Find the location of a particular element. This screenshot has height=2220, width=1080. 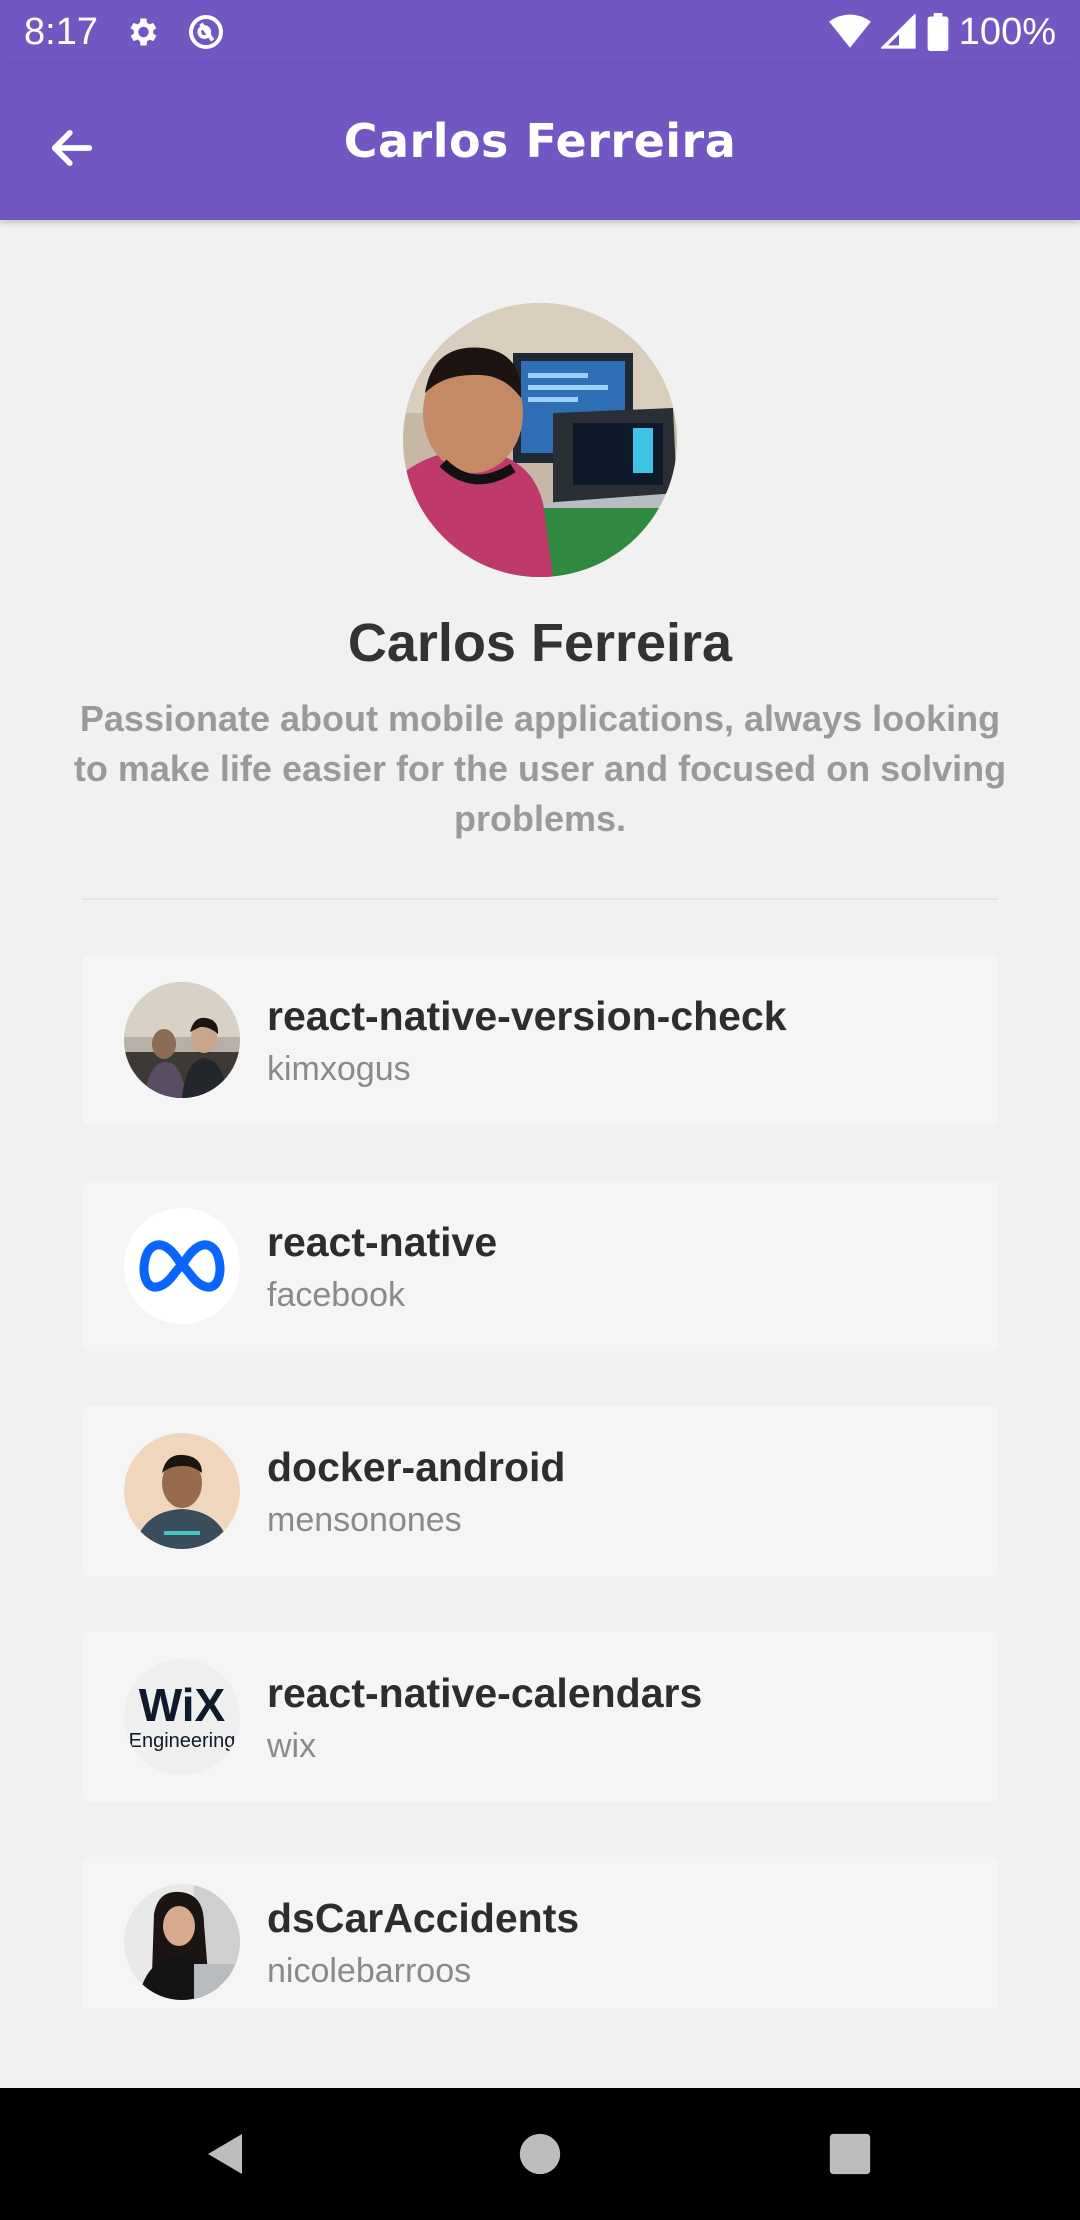

repo-name: react-native-version-check is located at coordinates (527, 1016).